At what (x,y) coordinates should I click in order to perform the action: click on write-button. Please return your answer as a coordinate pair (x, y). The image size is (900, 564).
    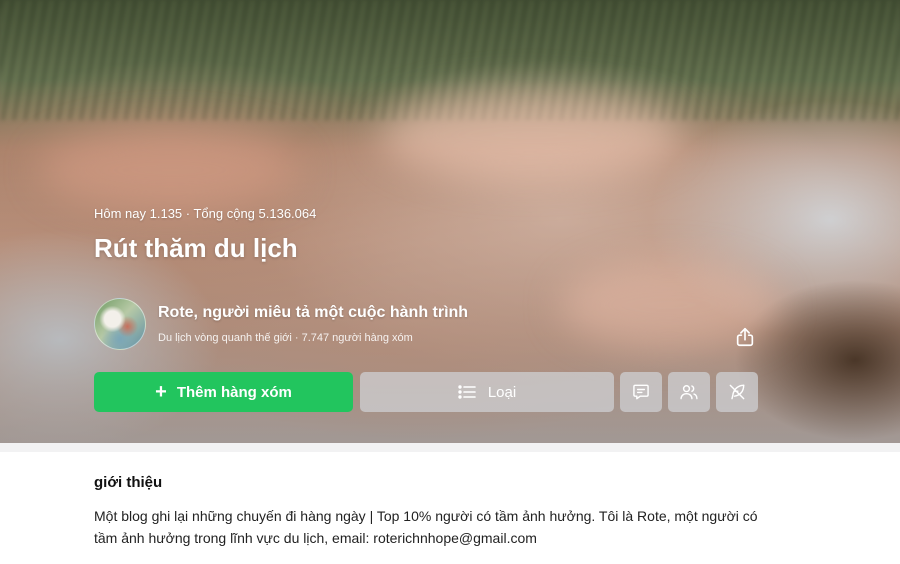
    Looking at the image, I should click on (737, 392).